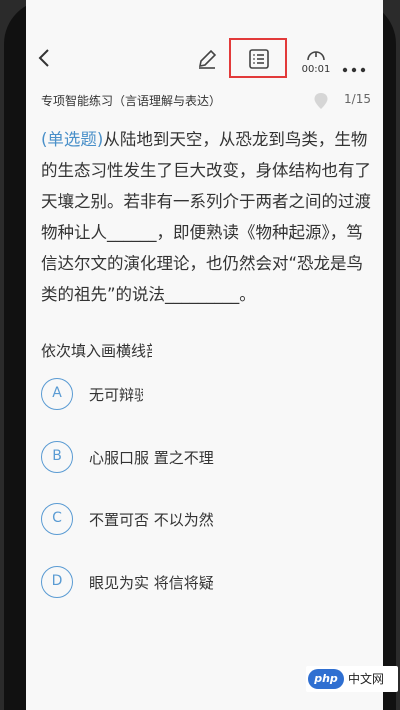  I want to click on option-b: B 心服口服 置之不理, so click(201, 458).